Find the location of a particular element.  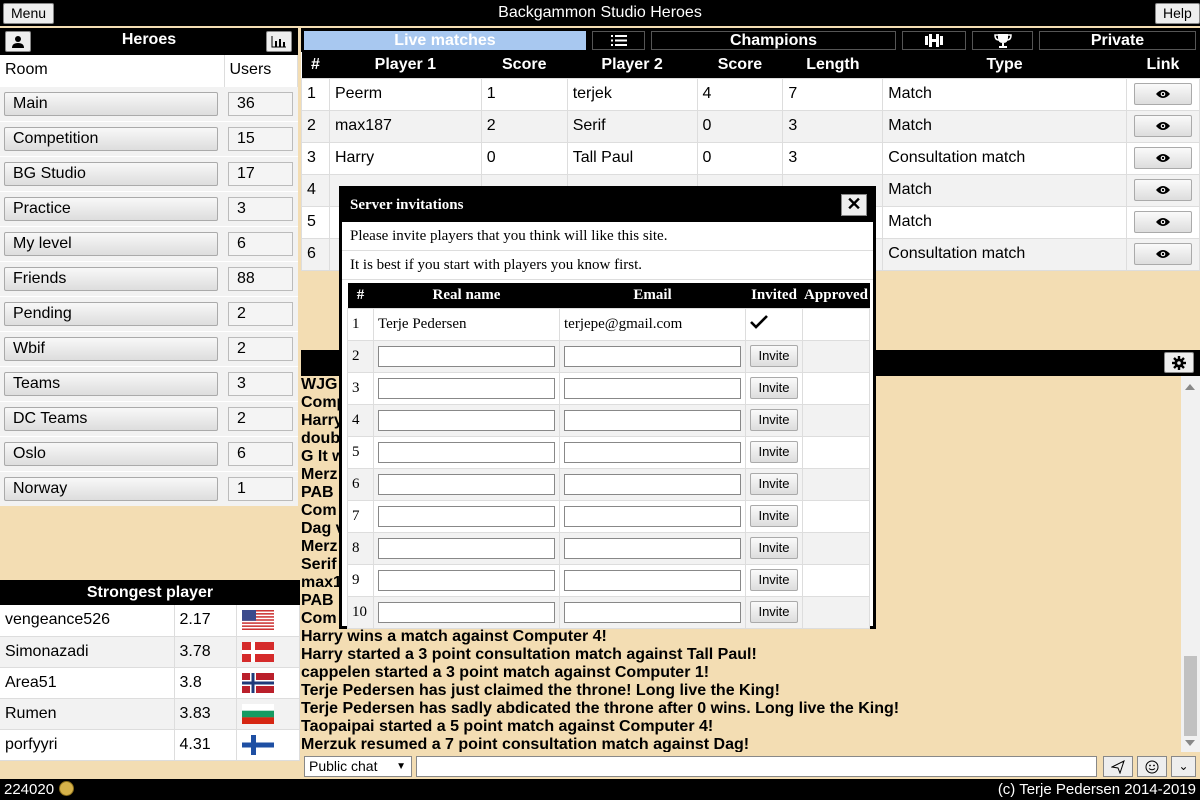

gear-icon is located at coordinates (1179, 362).